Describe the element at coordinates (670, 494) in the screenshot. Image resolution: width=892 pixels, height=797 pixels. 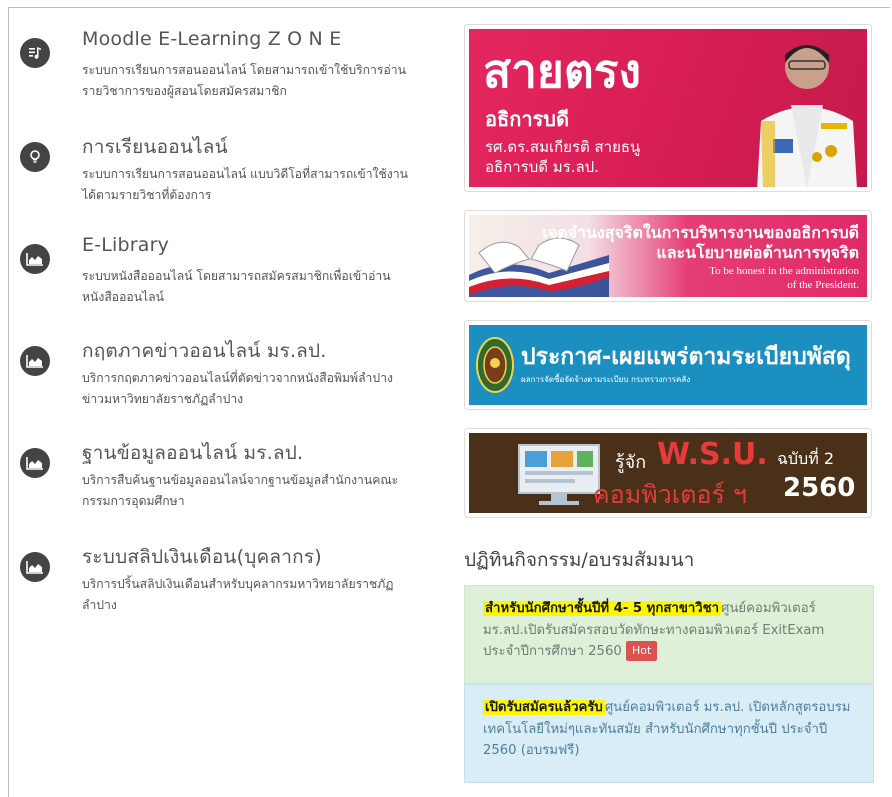
I see `banner-line2: คอมพิวเตอร์ ฯ` at that location.